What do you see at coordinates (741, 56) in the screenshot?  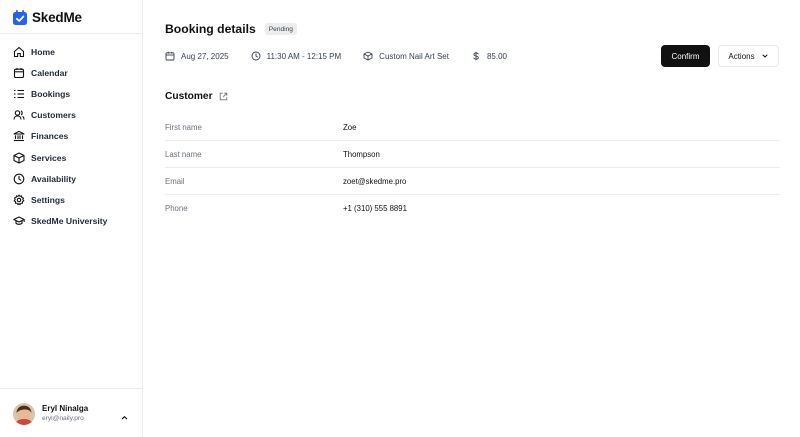 I see `actions-label: Actions` at bounding box center [741, 56].